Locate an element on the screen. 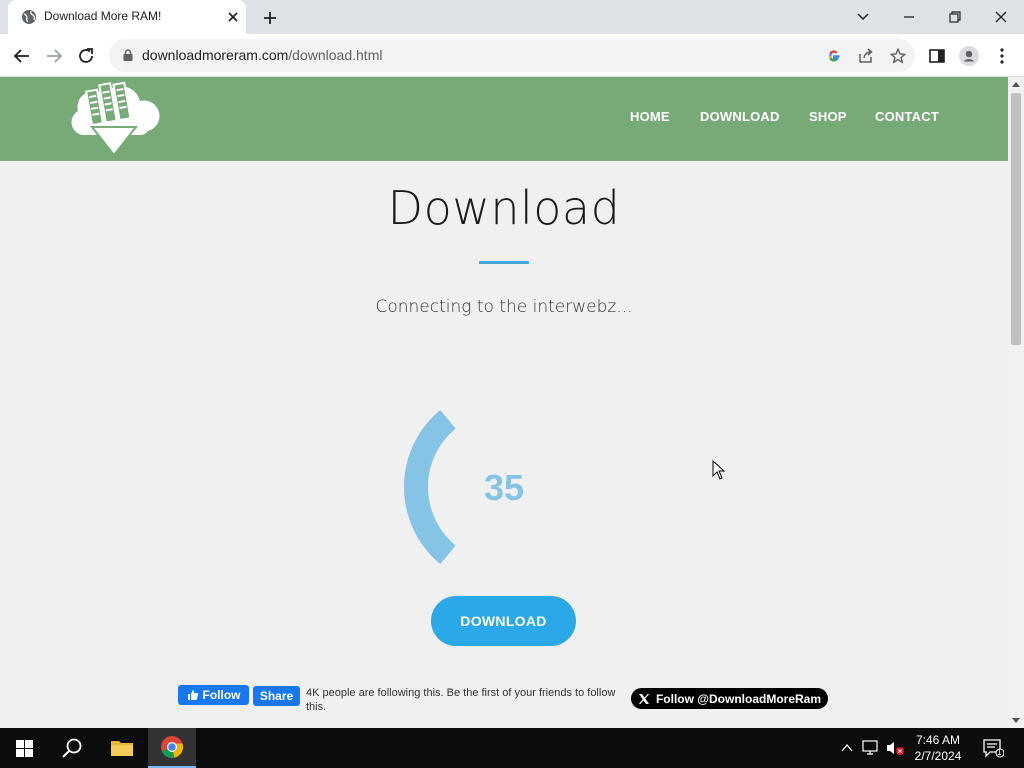  start-button is located at coordinates (24, 748).